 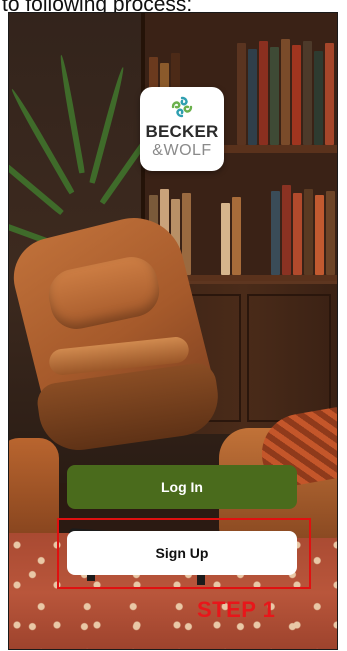 What do you see at coordinates (182, 131) in the screenshot?
I see `logo-brand-name: BECKER` at bounding box center [182, 131].